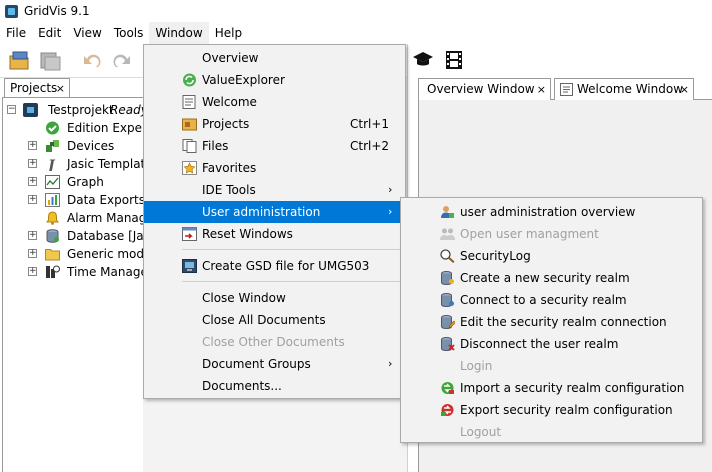 The width and height of the screenshot is (712, 472). What do you see at coordinates (356, 33) in the screenshot?
I see `menu-bar: File Edit View Tools Window Help` at bounding box center [356, 33].